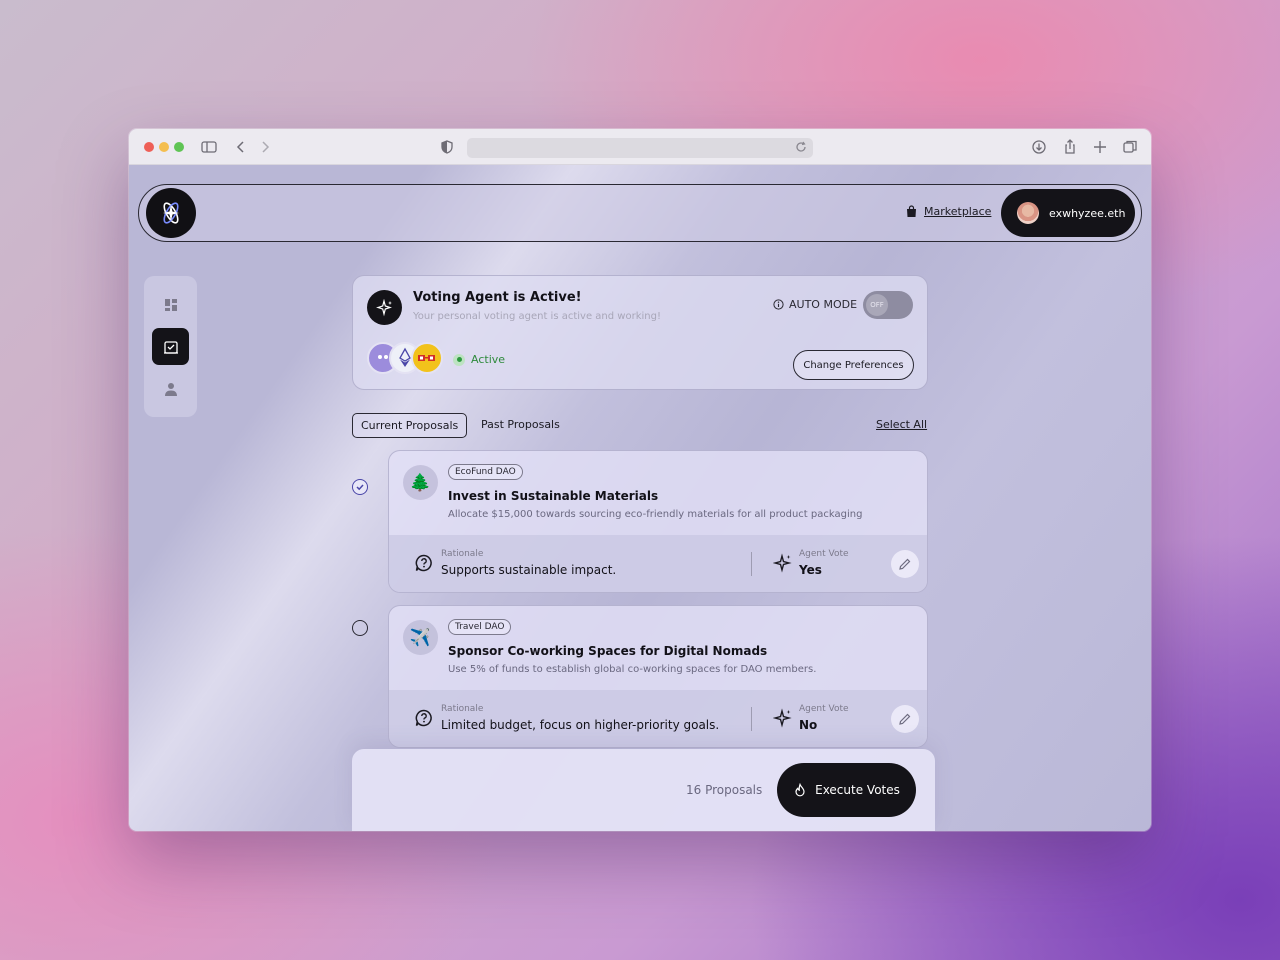 The image size is (1280, 960). Describe the element at coordinates (724, 790) in the screenshot. I see `proposal-count: 16 Proposals` at that location.